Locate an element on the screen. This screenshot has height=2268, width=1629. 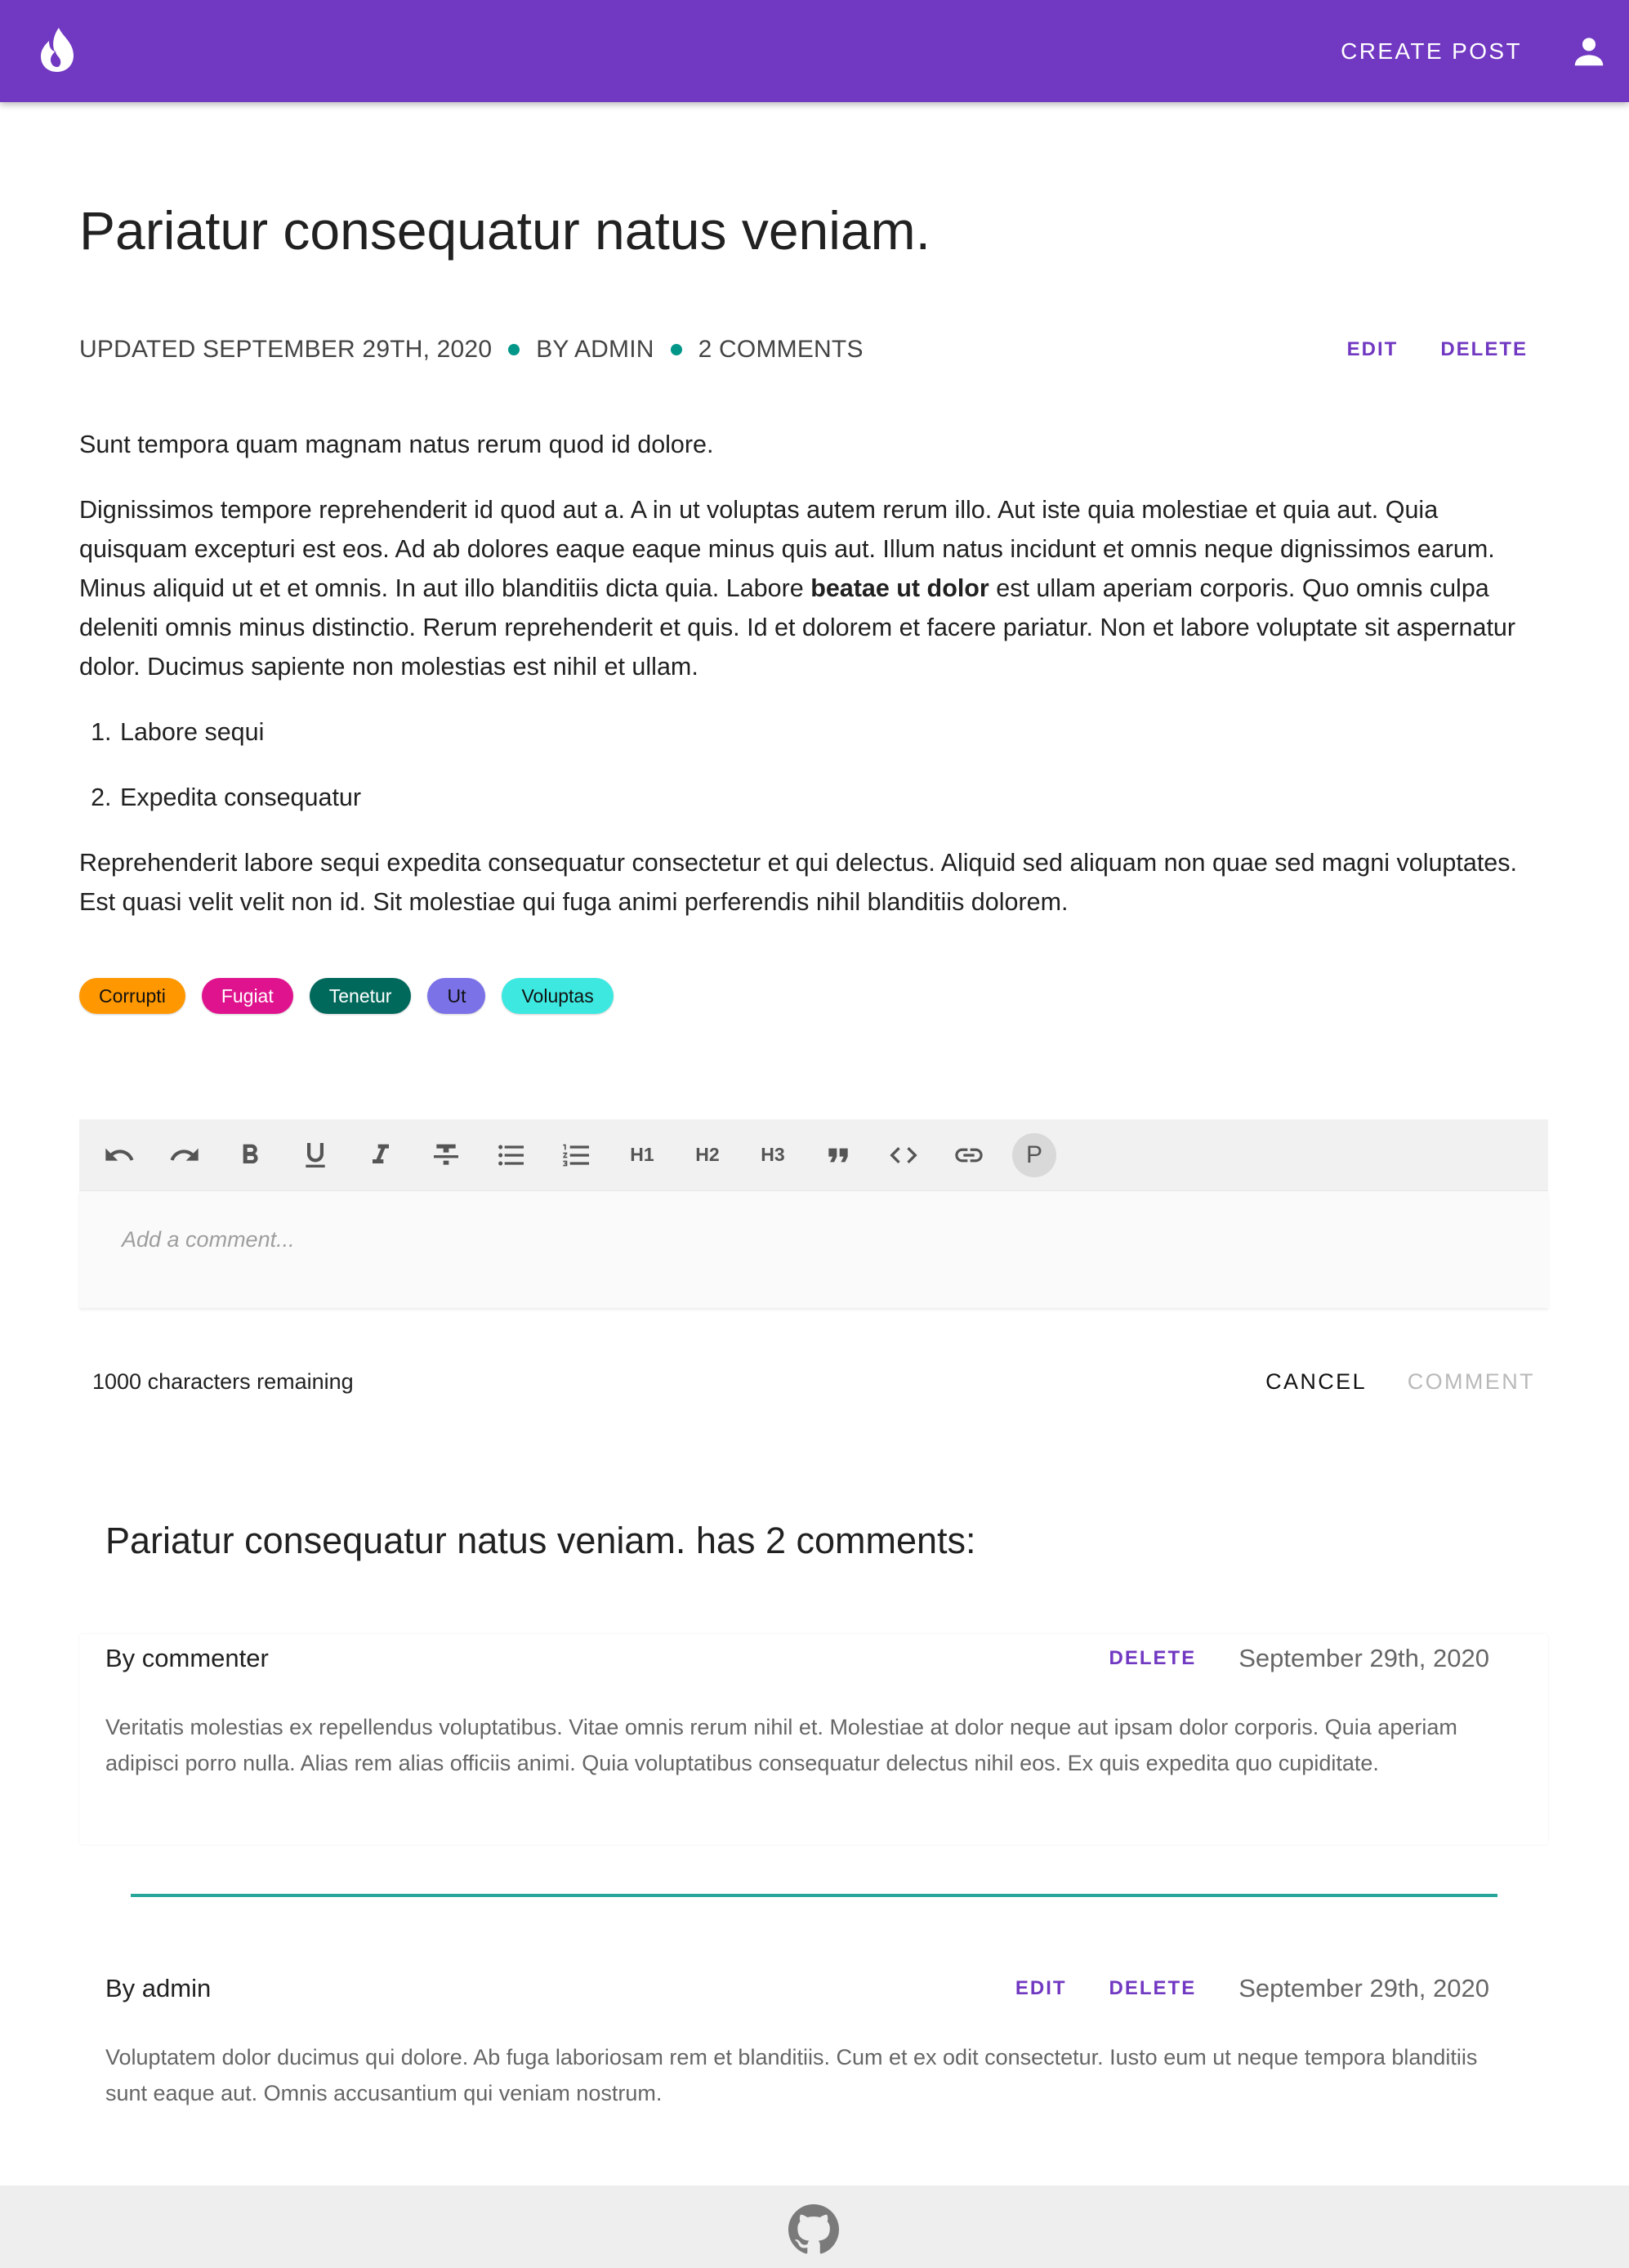
flame-icon is located at coordinates (57, 50).